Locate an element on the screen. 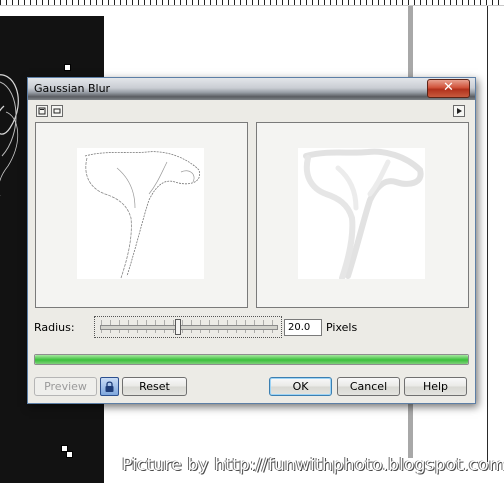 The image size is (504, 483). view-original-button is located at coordinates (42, 111).